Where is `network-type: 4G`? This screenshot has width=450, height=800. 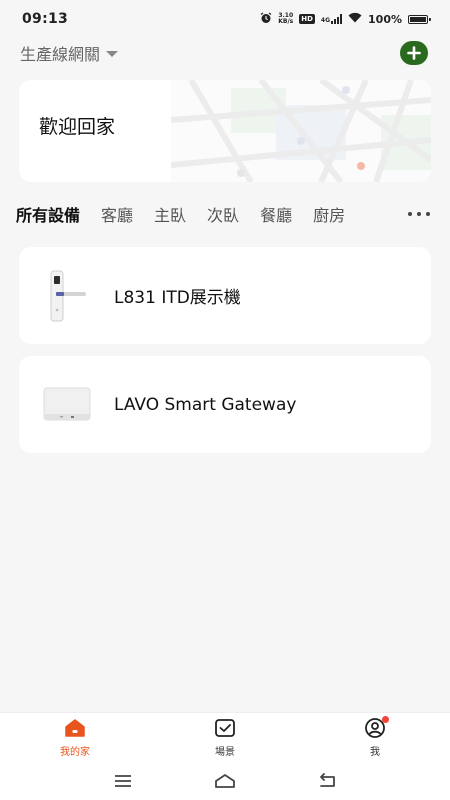 network-type: 4G is located at coordinates (325, 20).